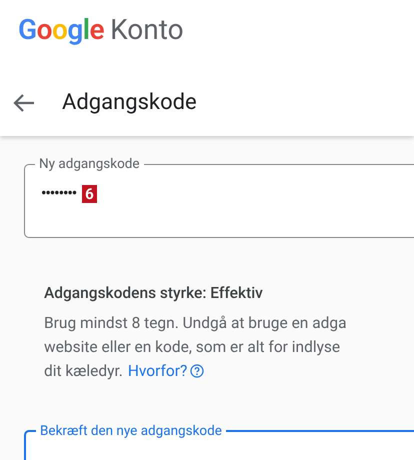 The image size is (414, 460). Describe the element at coordinates (192, 347) in the screenshot. I see `advice-text: website eller en kode, som er alt for indlyse` at that location.